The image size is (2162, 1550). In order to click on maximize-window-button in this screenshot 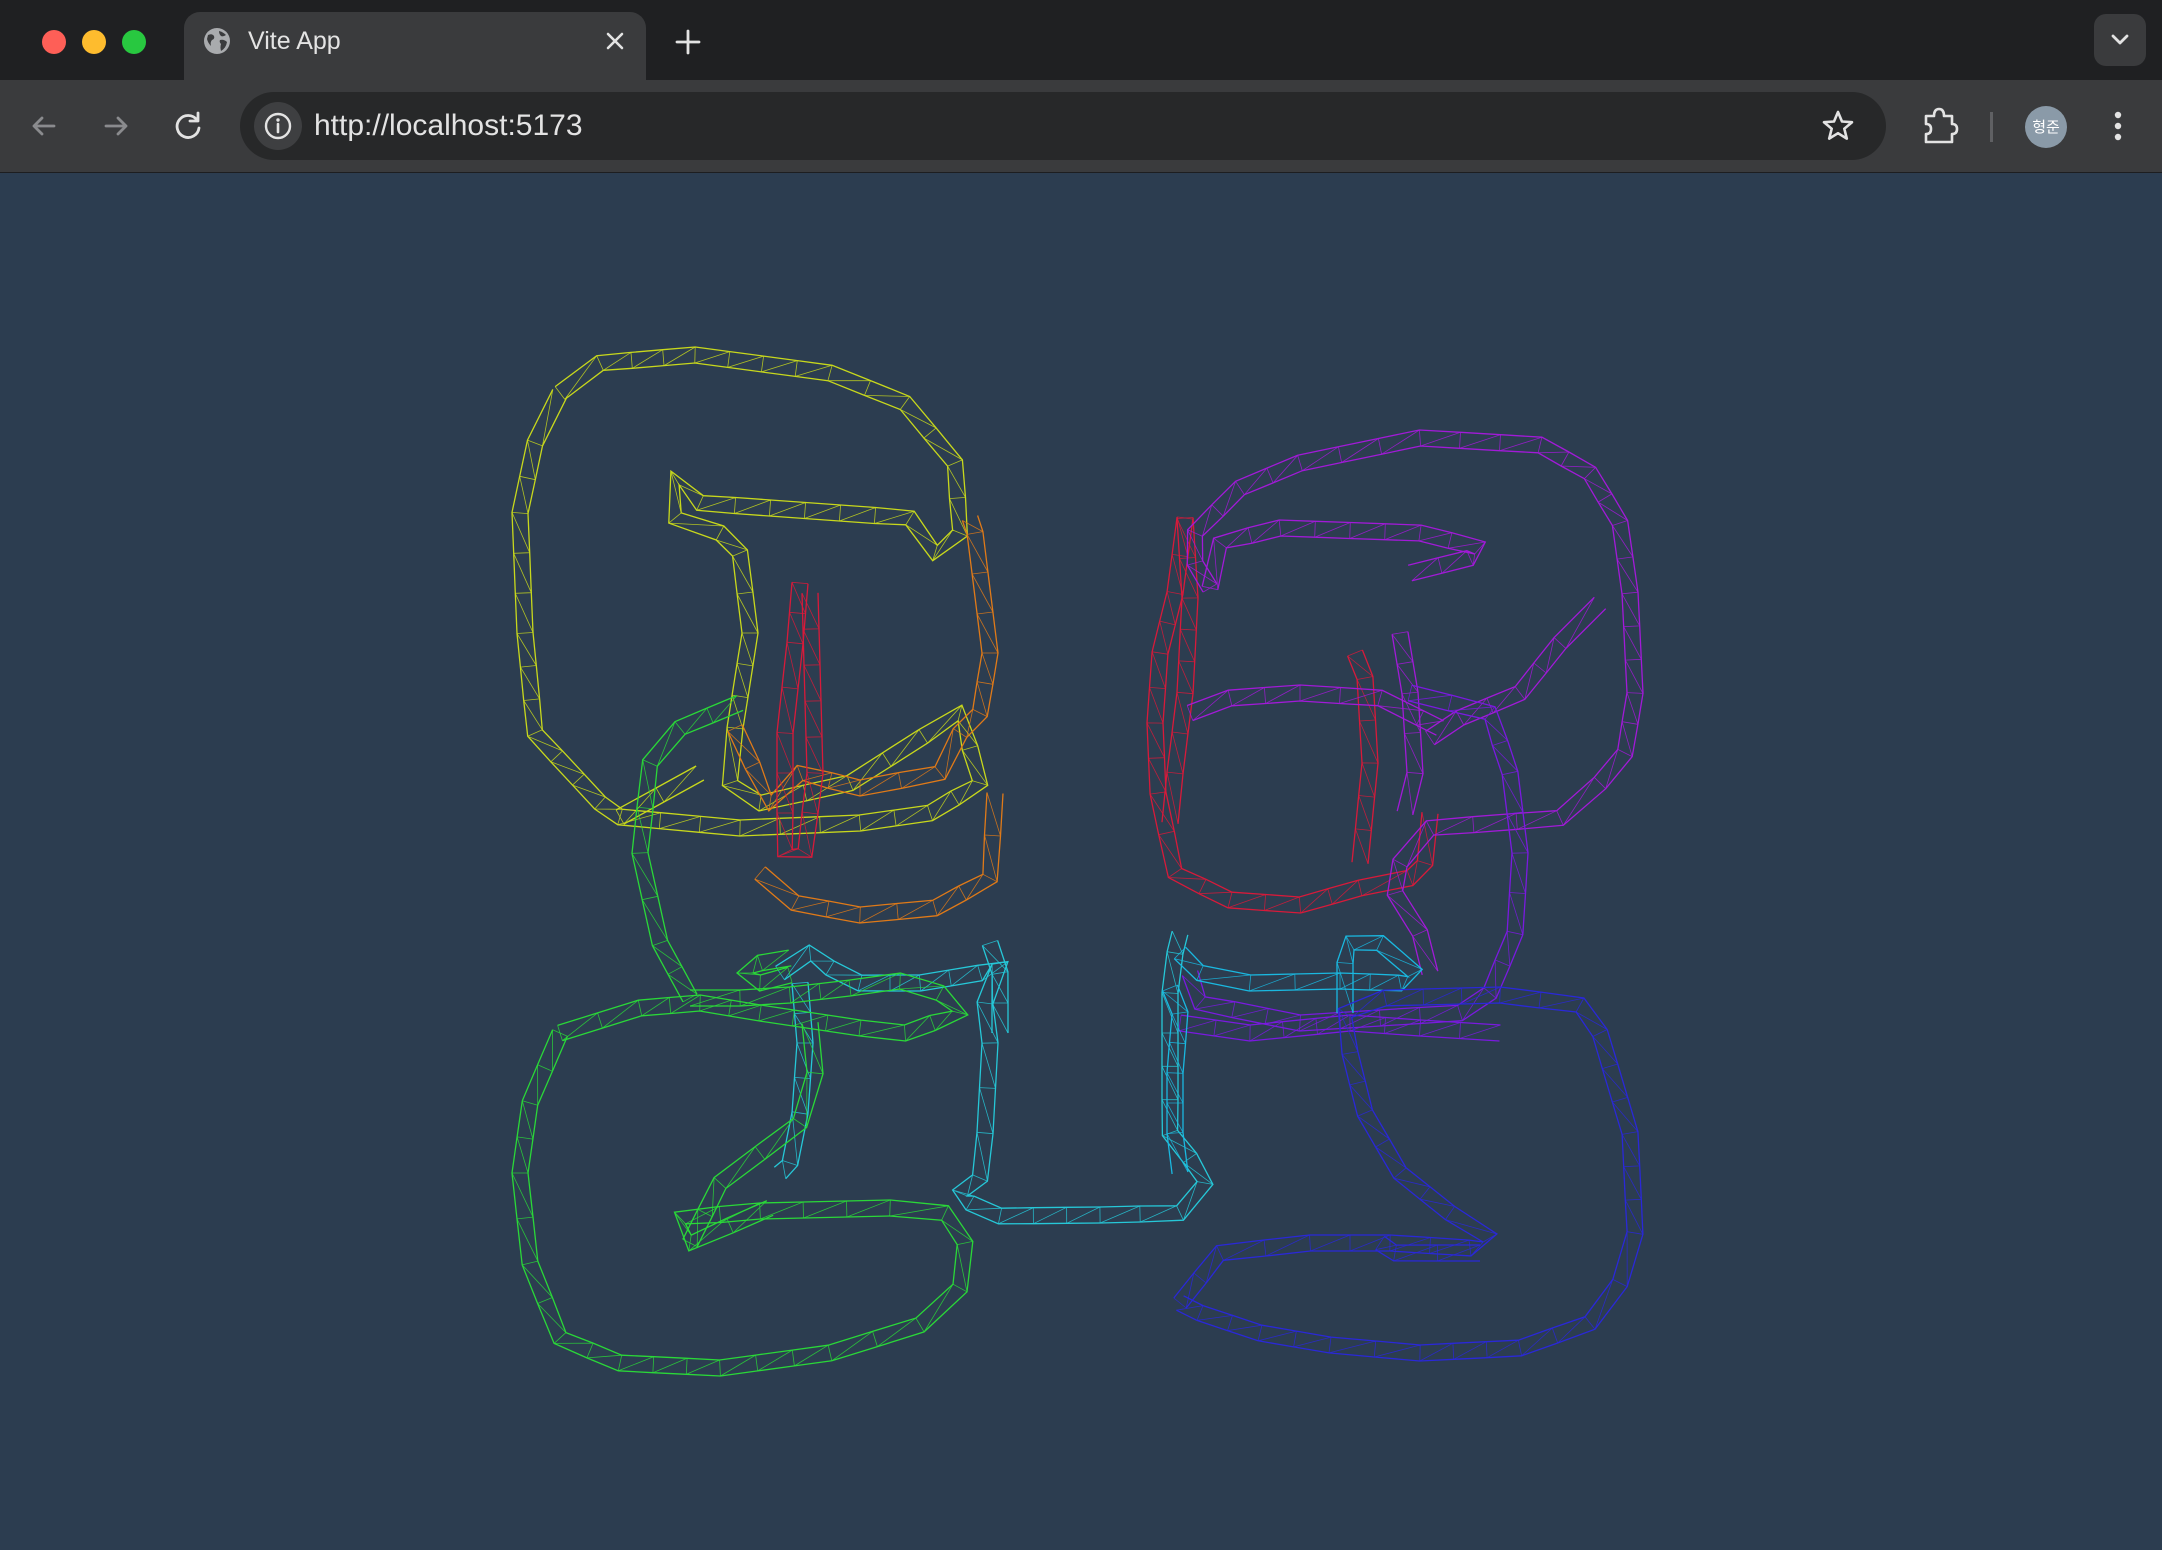, I will do `click(134, 42)`.